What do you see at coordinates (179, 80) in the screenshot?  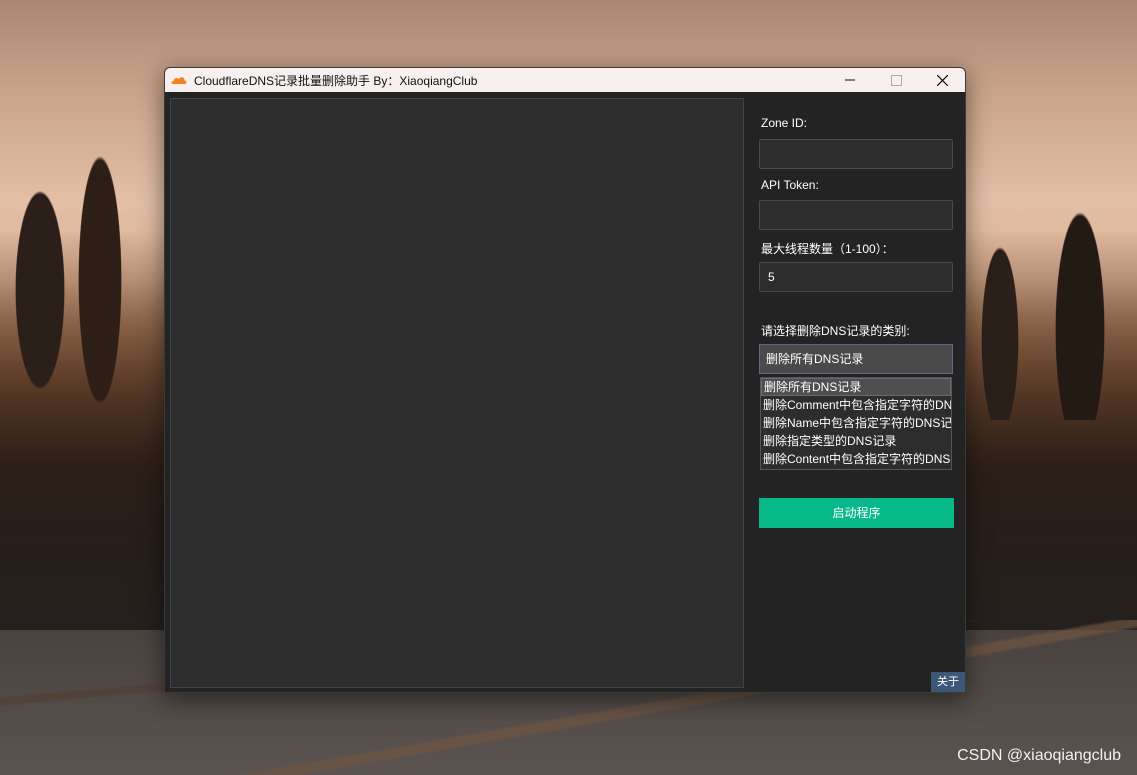 I see `cloudflare-cloud-icon` at bounding box center [179, 80].